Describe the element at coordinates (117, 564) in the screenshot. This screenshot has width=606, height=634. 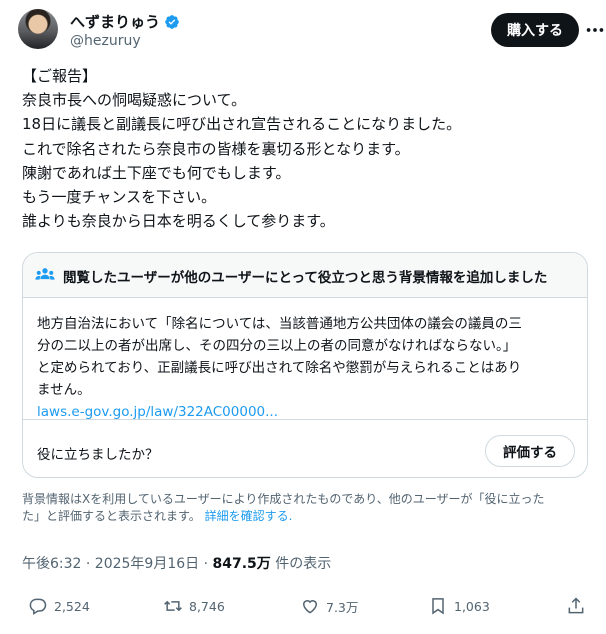
I see `timestamp: 午後6:32 · 2025年9月16日 ·` at that location.